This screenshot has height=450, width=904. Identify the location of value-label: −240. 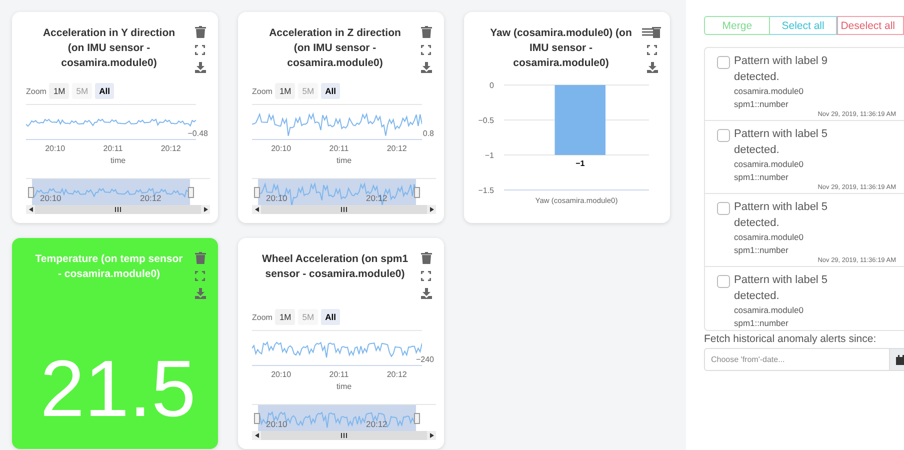
(425, 359).